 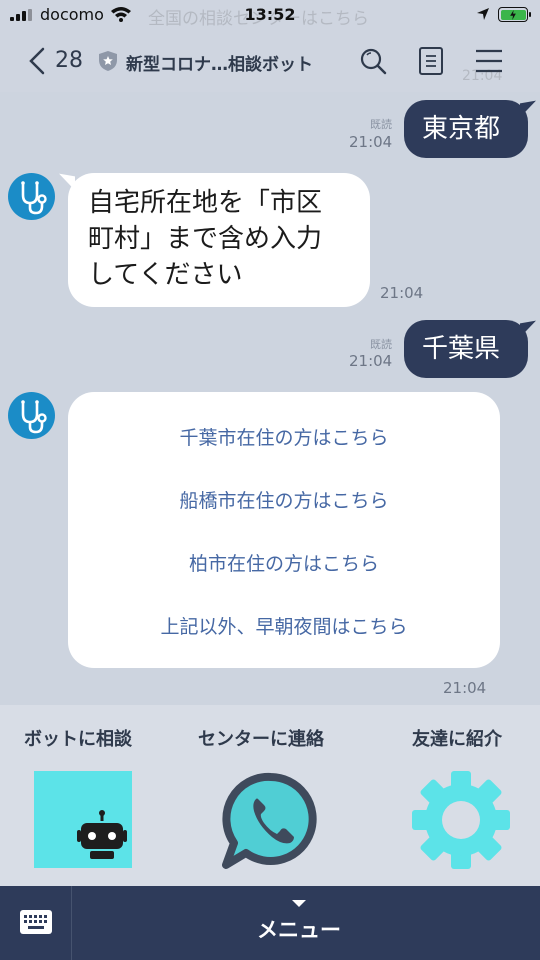 What do you see at coordinates (461, 129) in the screenshot?
I see `message-text: 東京都` at bounding box center [461, 129].